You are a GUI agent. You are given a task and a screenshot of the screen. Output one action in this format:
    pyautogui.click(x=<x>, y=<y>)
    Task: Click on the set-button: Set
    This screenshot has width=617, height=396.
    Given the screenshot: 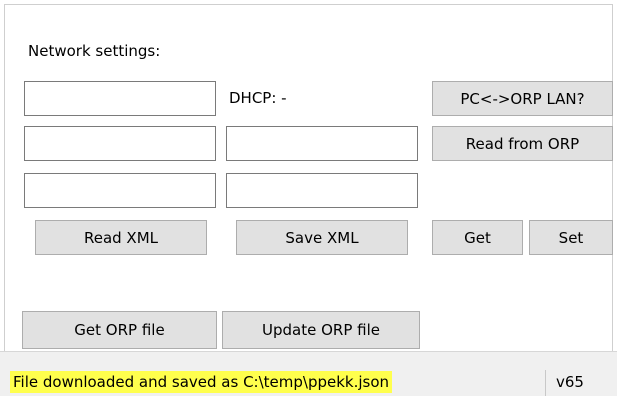 What is the action you would take?
    pyautogui.click(x=571, y=237)
    